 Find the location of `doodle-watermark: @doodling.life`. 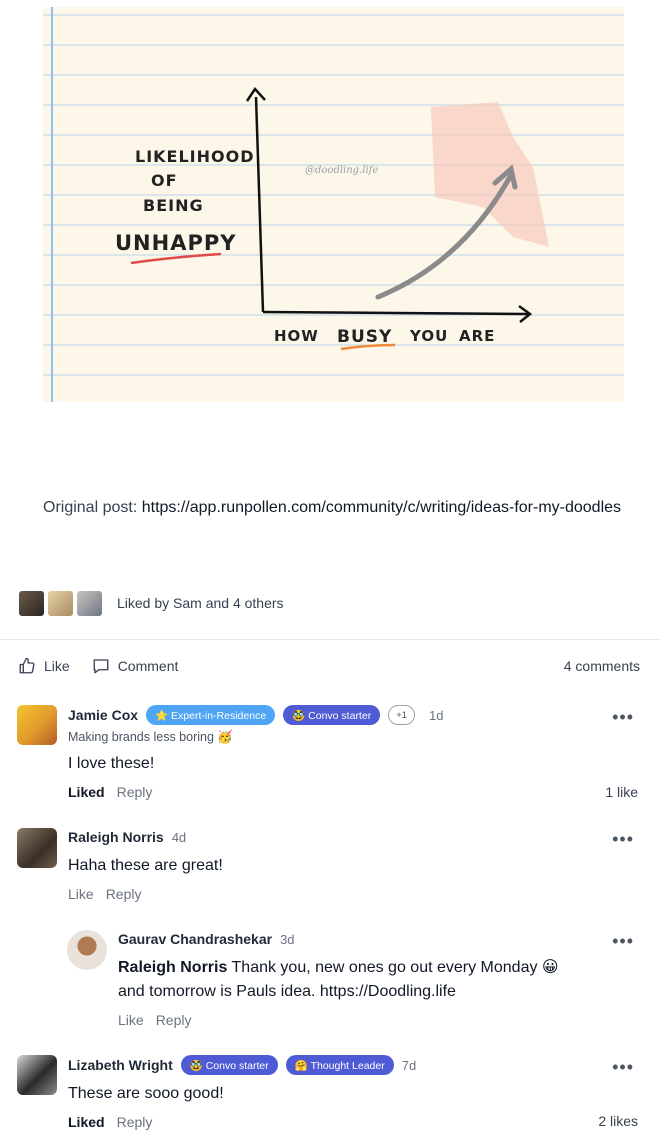

doodle-watermark: @doodling.life is located at coordinates (341, 170).